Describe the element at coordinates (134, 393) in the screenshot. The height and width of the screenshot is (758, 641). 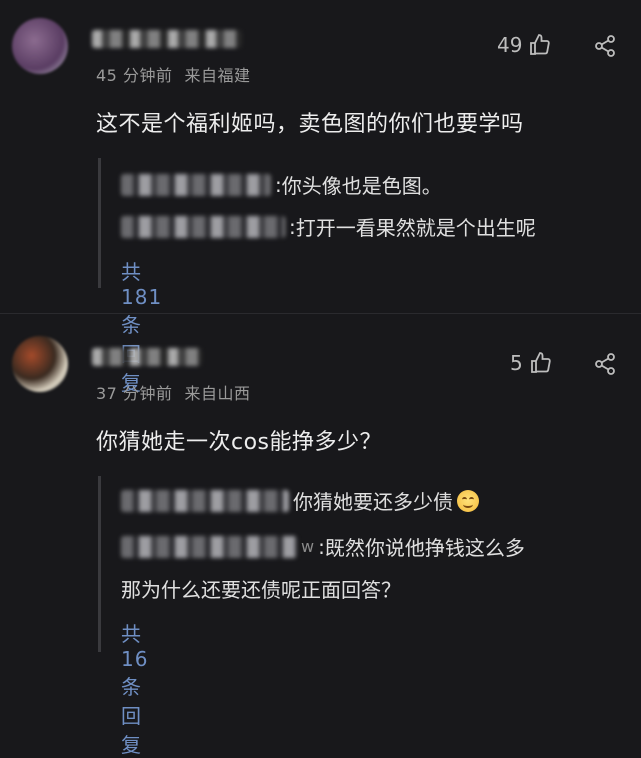
I see `comment-time: 37 分钟前` at that location.